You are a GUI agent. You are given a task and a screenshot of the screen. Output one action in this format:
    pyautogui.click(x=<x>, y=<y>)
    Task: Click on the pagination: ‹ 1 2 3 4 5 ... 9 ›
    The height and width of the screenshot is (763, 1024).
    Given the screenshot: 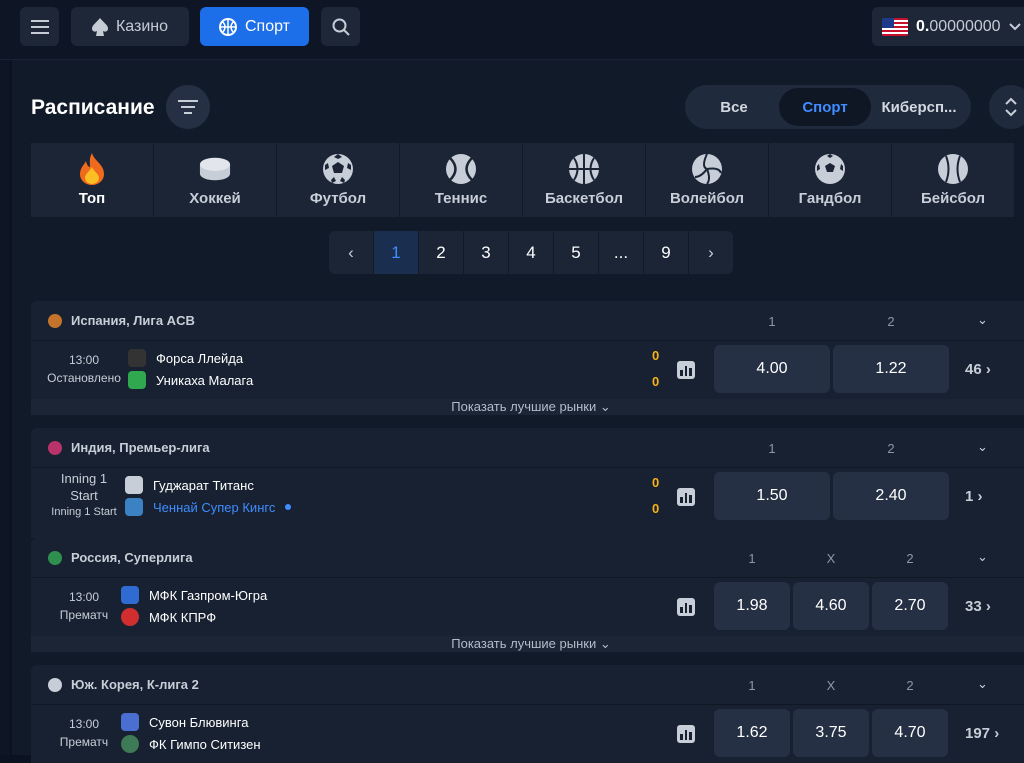 What is the action you would take?
    pyautogui.click(x=531, y=252)
    